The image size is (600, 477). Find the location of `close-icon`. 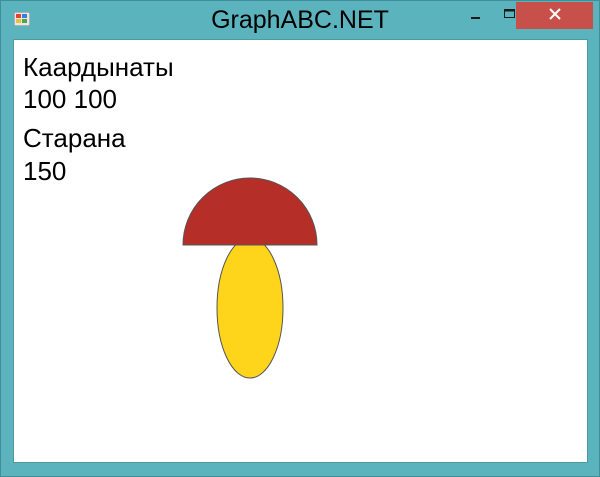

close-icon is located at coordinates (554, 16).